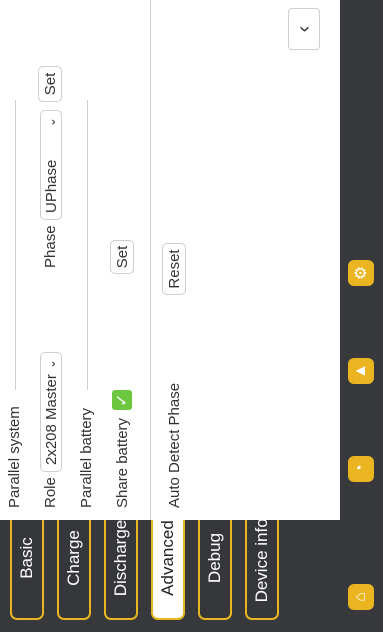 This screenshot has height=632, width=383. I want to click on back-button: ‹, so click(304, 29).